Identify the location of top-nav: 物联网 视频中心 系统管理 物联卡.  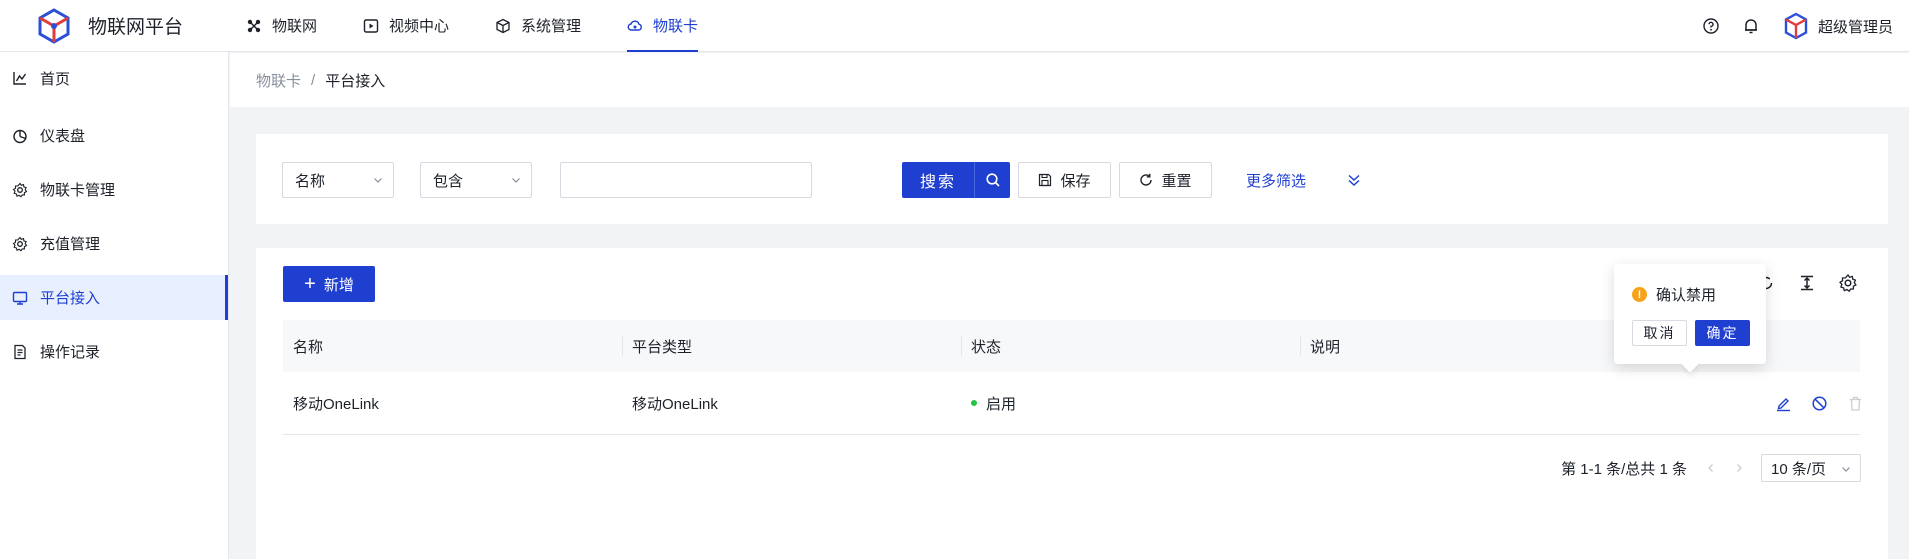
(495, 26).